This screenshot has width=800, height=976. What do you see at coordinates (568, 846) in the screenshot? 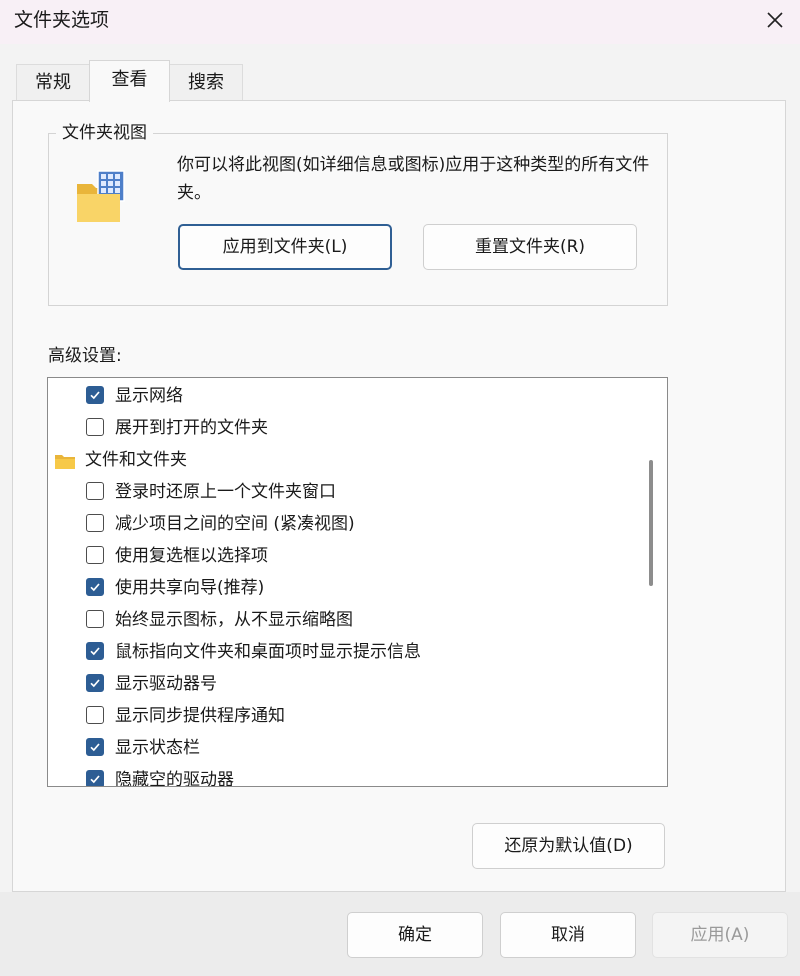
I see `restore-defaults-button: 还原为默认值(D)` at bounding box center [568, 846].